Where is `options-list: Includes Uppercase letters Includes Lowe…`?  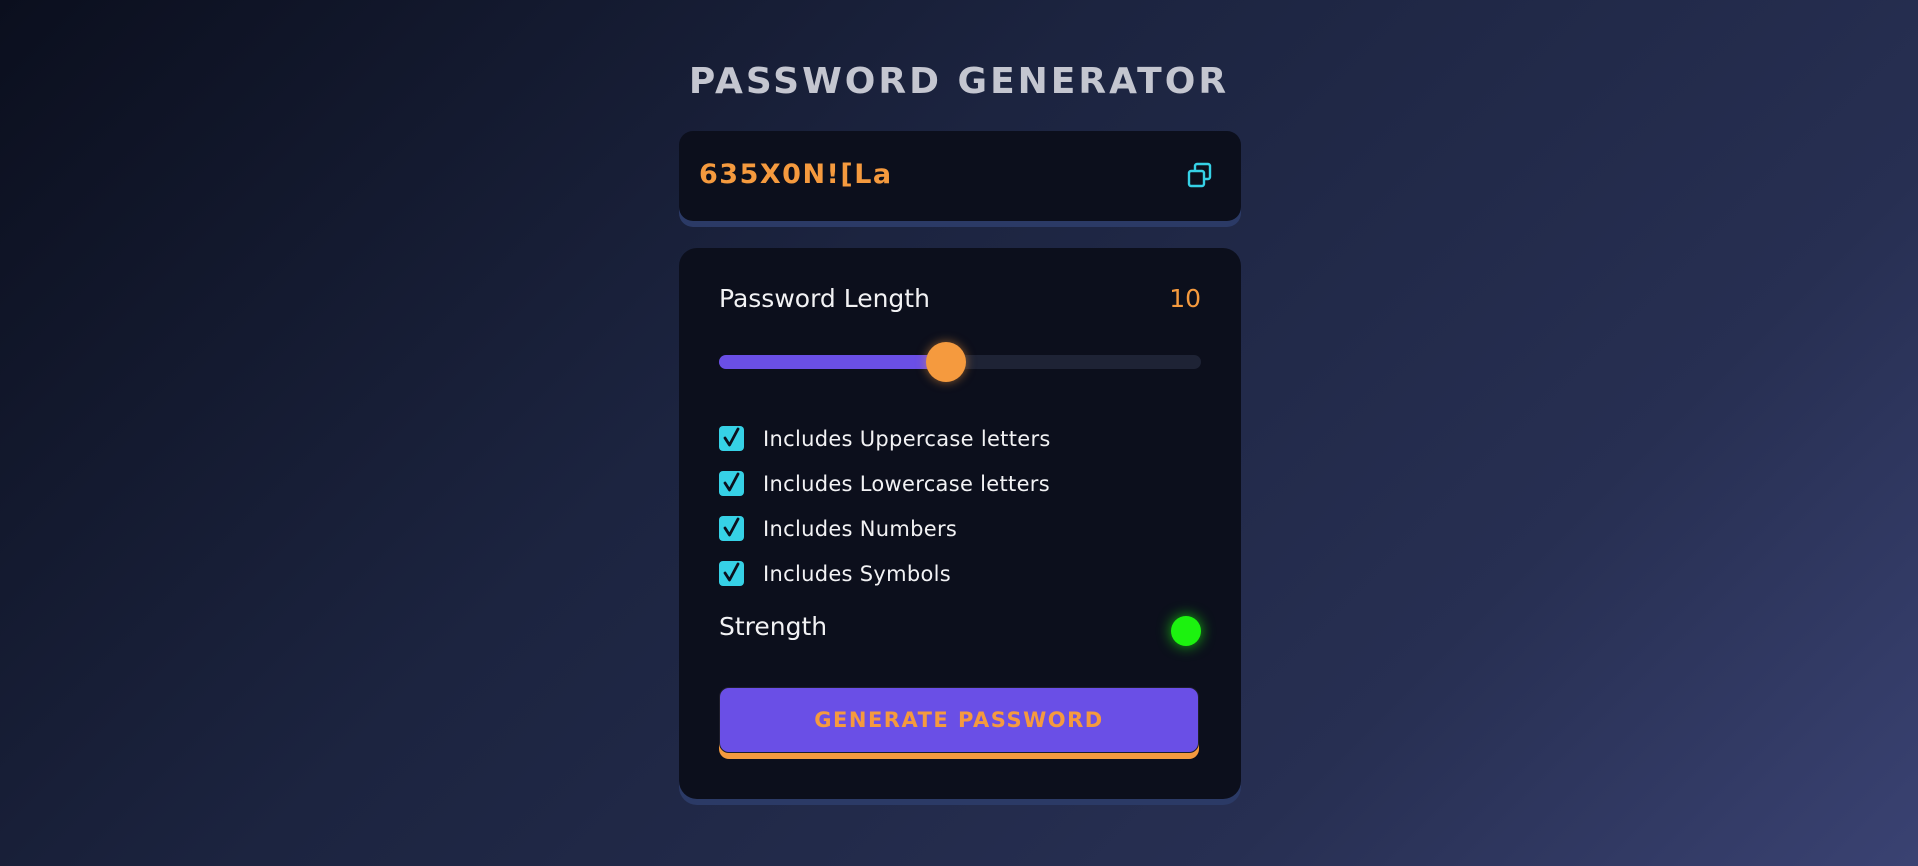 options-list: Includes Uppercase letters Includes Lowe… is located at coordinates (885, 506).